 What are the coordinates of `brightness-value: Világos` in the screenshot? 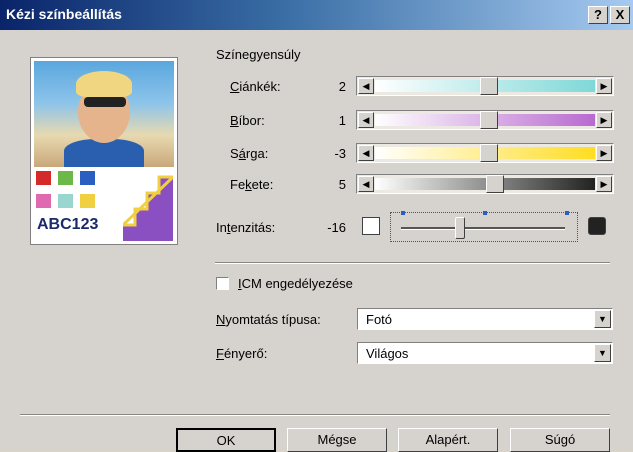 It's located at (387, 353).